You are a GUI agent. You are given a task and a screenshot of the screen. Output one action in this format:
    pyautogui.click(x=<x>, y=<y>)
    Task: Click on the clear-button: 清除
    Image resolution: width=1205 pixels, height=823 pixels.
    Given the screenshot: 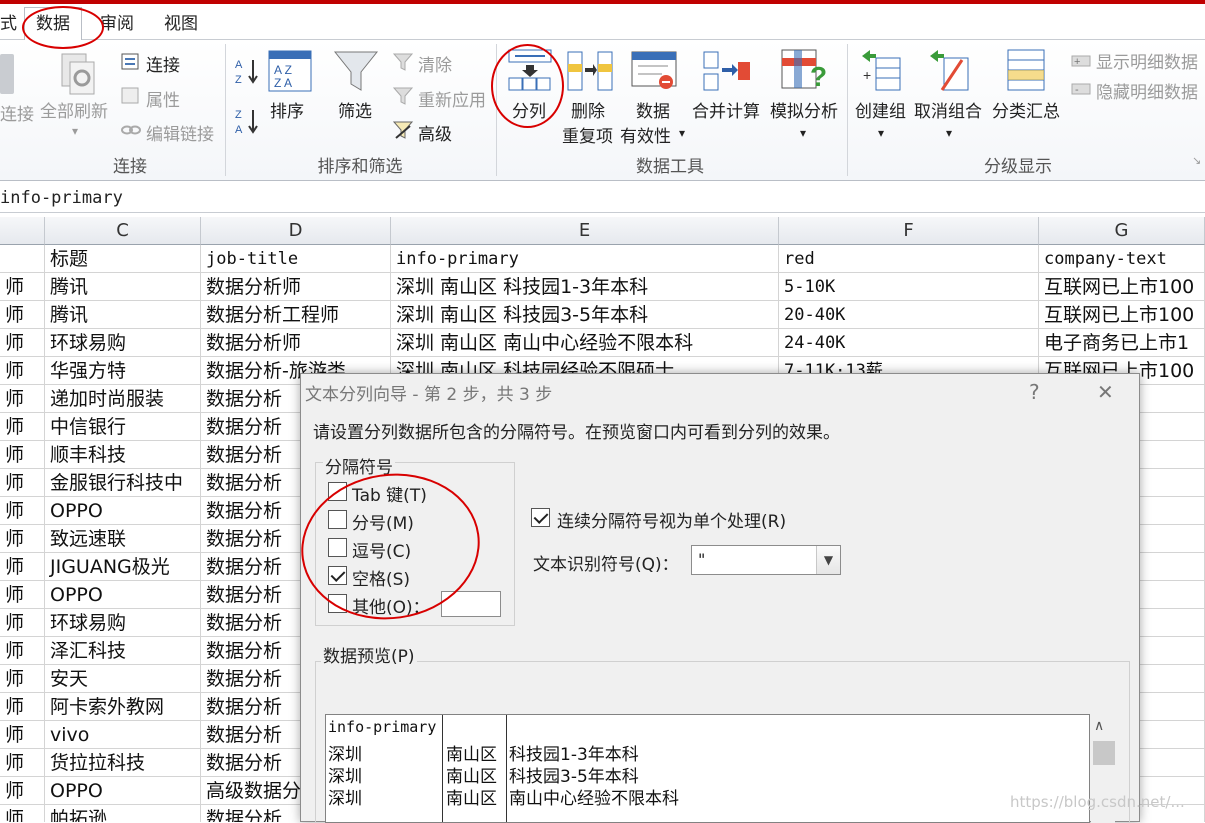 What is the action you would take?
    pyautogui.click(x=435, y=63)
    